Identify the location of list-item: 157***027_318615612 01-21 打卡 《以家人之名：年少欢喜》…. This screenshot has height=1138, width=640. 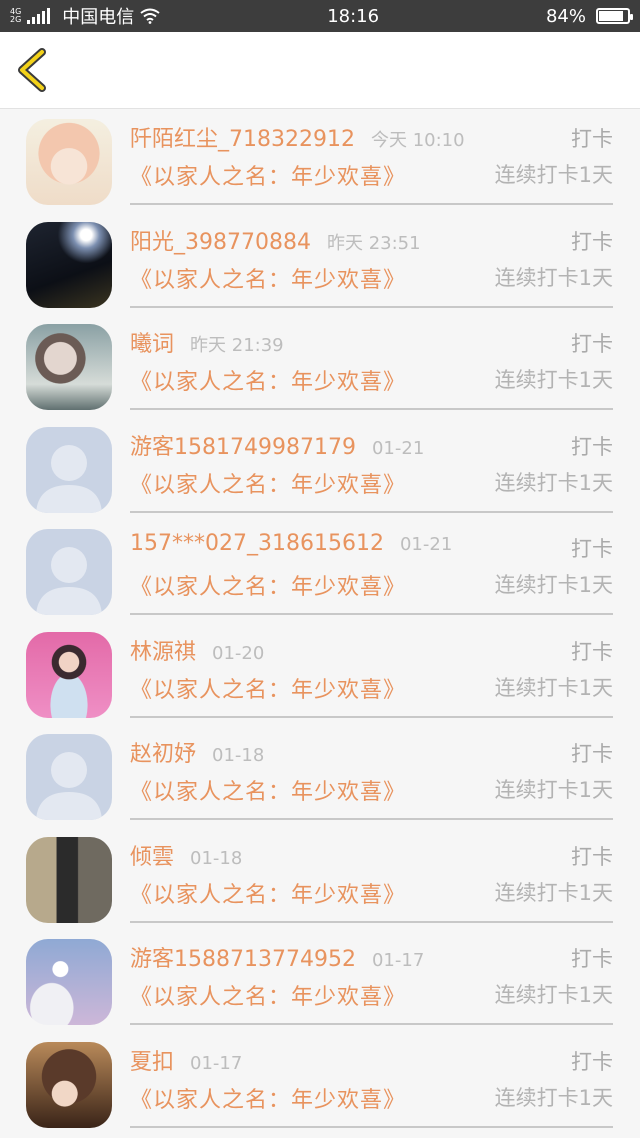
(320, 570).